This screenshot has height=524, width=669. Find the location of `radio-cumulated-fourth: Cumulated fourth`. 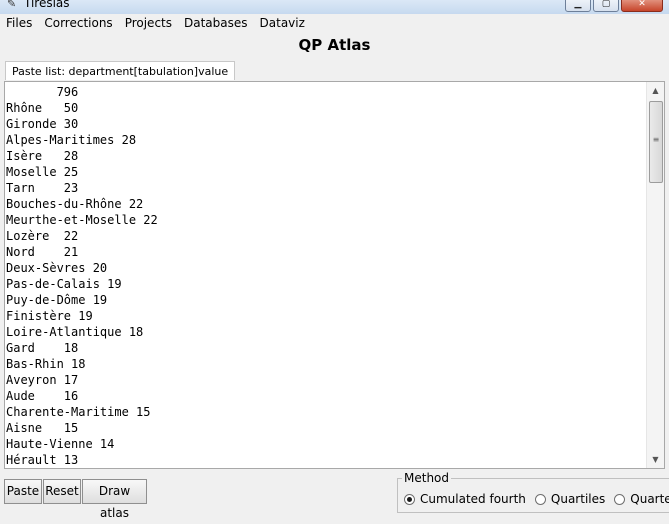

radio-cumulated-fourth: Cumulated fourth is located at coordinates (465, 499).